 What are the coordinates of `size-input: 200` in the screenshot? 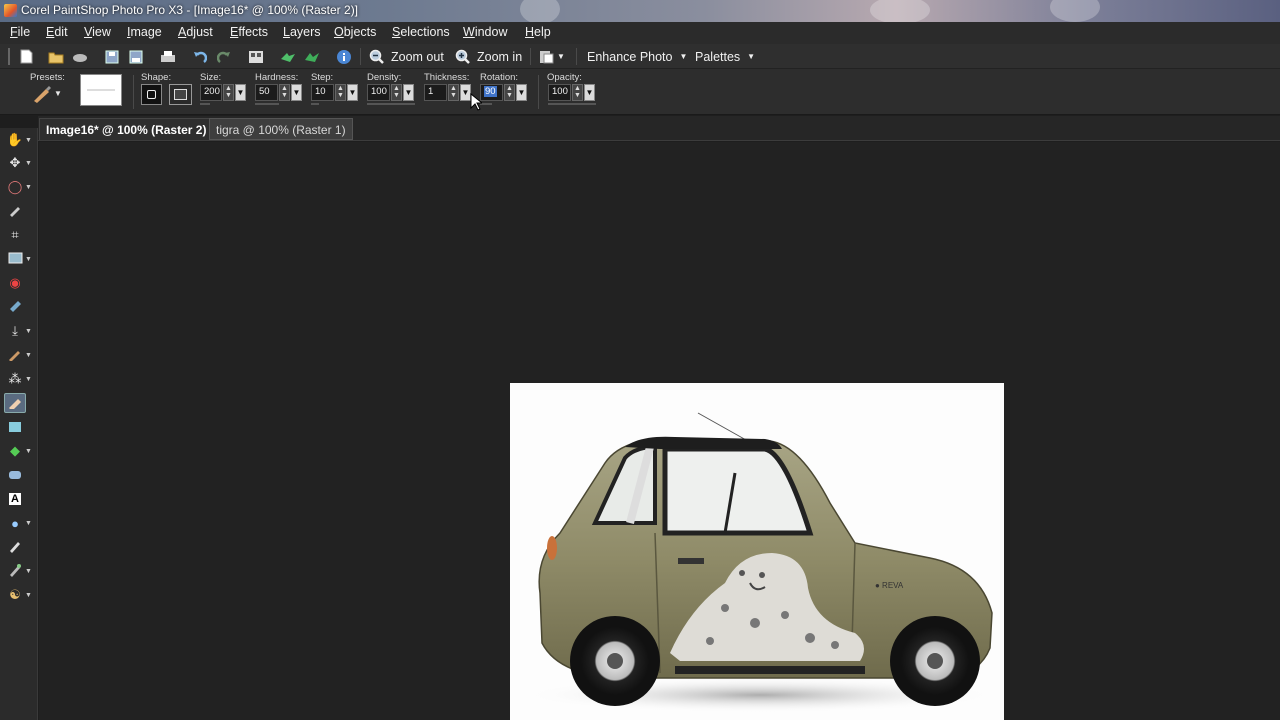 It's located at (211, 92).